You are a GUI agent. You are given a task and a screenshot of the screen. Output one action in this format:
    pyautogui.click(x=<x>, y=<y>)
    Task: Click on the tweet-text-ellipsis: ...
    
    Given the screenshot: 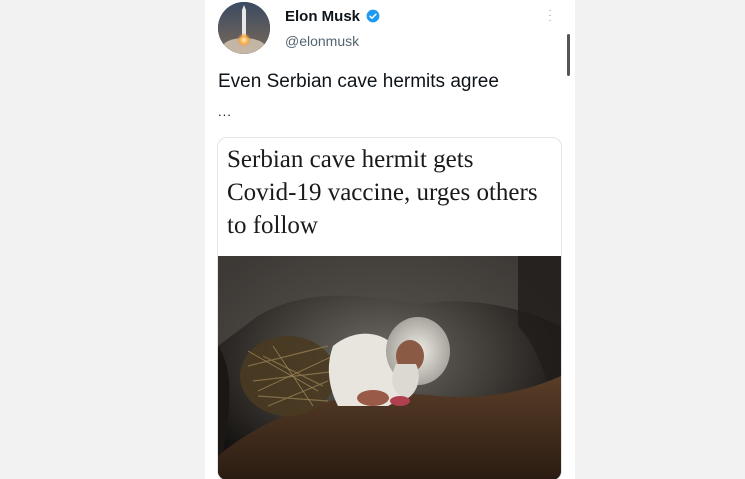 What is the action you would take?
    pyautogui.click(x=225, y=111)
    